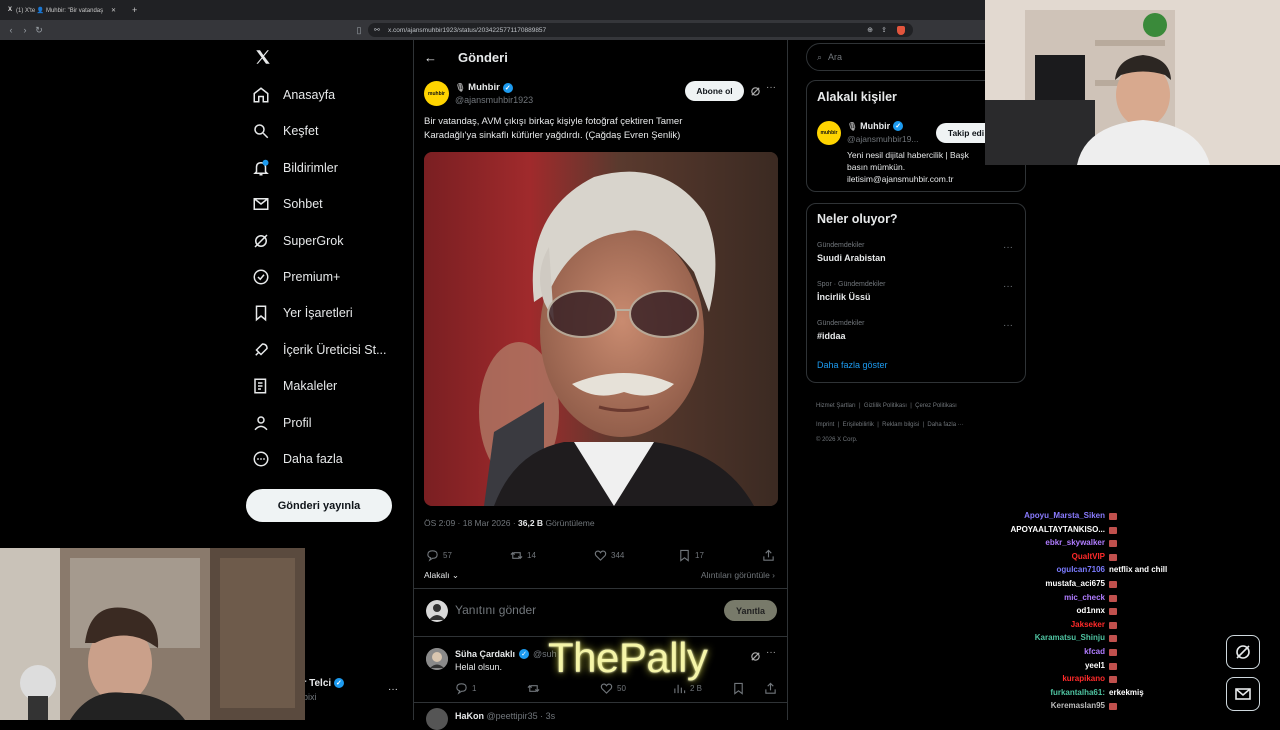 This screenshot has width=1280, height=730. Describe the element at coordinates (297, 459) in the screenshot. I see `nav-item: Daha fazla` at that location.